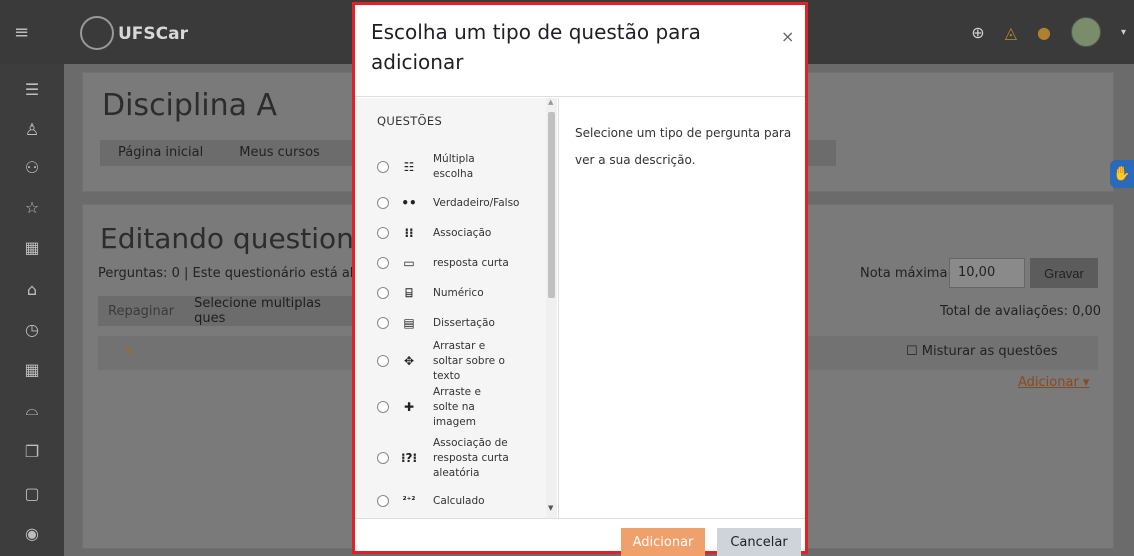 This screenshot has width=1134, height=556. What do you see at coordinates (409, 292) in the screenshot?
I see `numerical-icon: ⌸` at bounding box center [409, 292].